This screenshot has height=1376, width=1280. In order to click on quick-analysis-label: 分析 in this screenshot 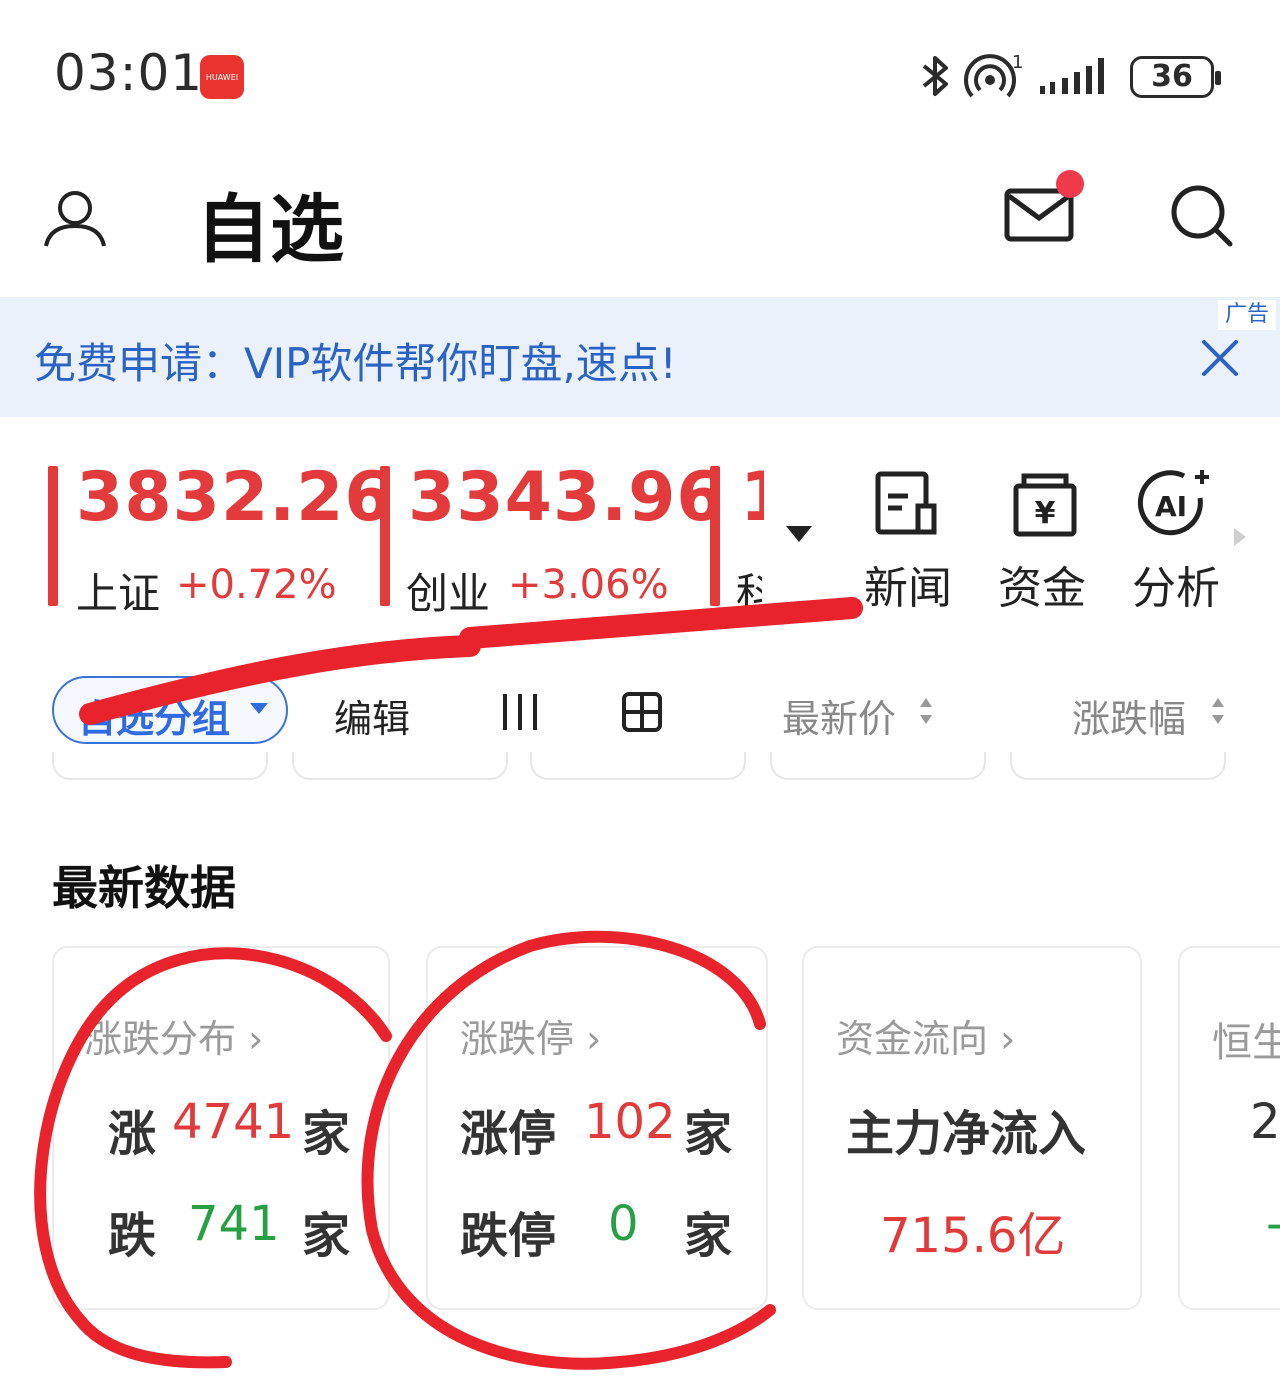, I will do `click(1176, 584)`.